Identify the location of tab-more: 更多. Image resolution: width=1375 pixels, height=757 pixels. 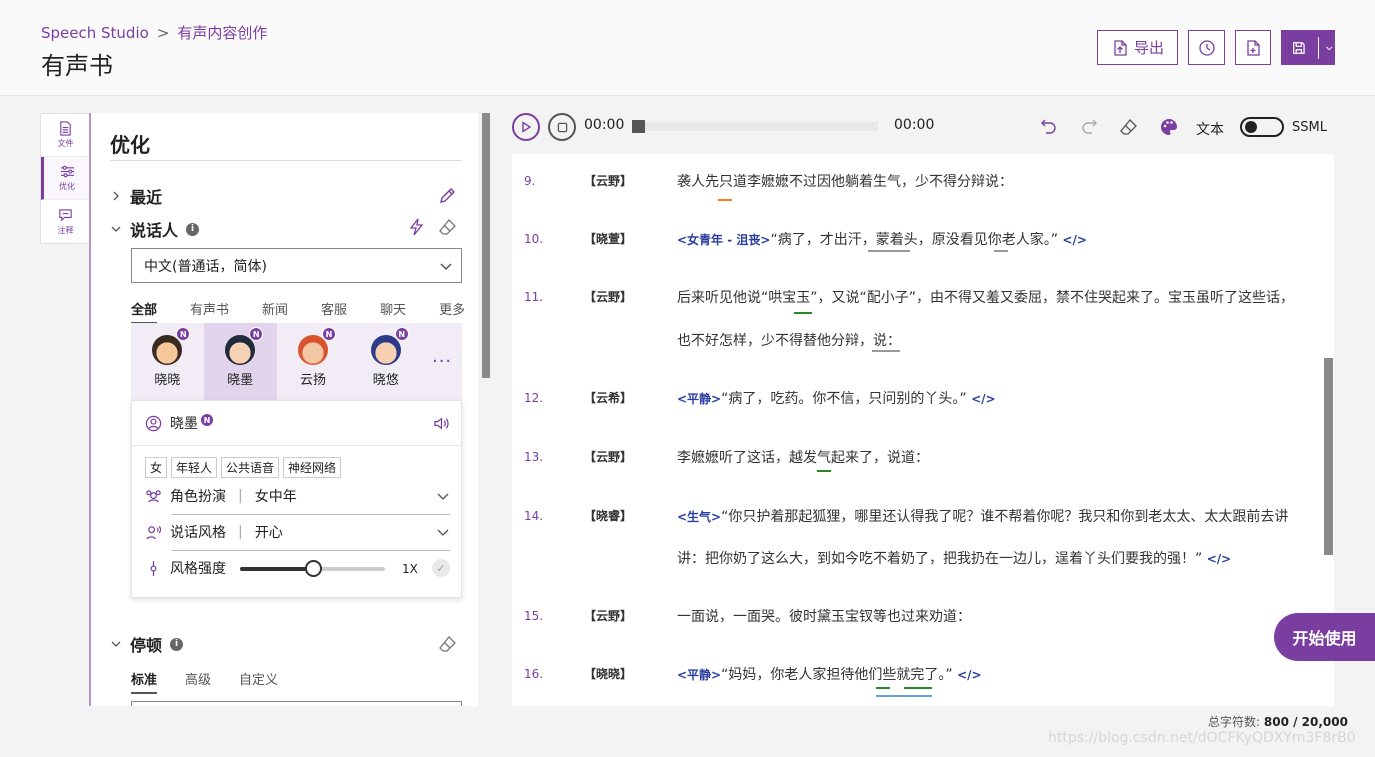
(452, 311).